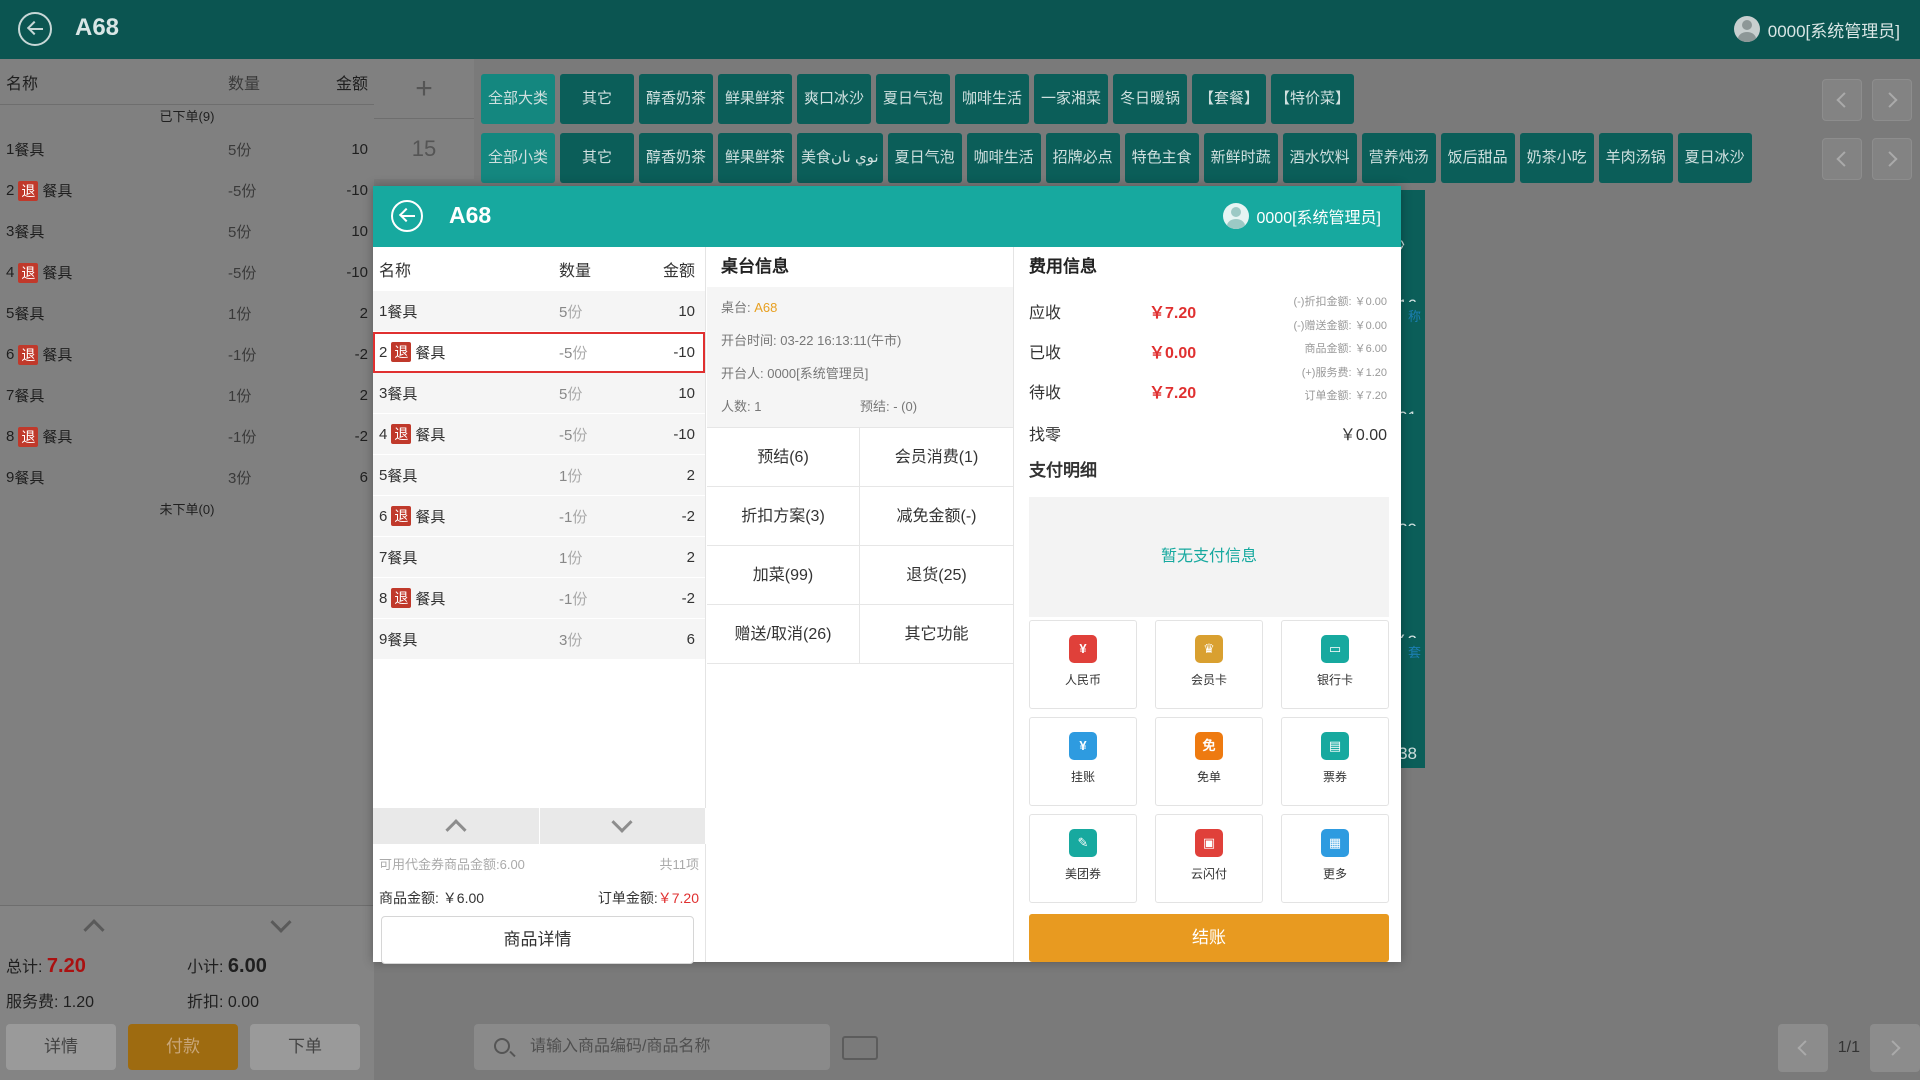 The height and width of the screenshot is (1080, 1920). I want to click on subcategory-chip: 特色主食, so click(1161, 158).